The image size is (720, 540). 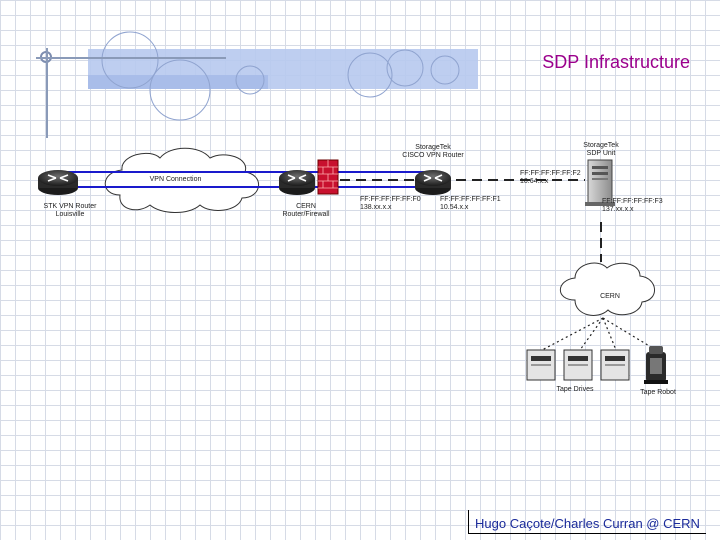 What do you see at coordinates (454, 207) in the screenshot?
I see `cisco-ip: 10.54.x.x` at bounding box center [454, 207].